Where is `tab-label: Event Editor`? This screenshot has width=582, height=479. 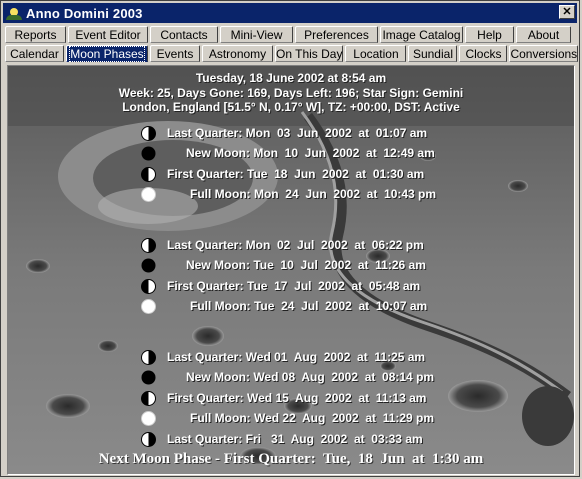 tab-label: Event Editor is located at coordinates (108, 35).